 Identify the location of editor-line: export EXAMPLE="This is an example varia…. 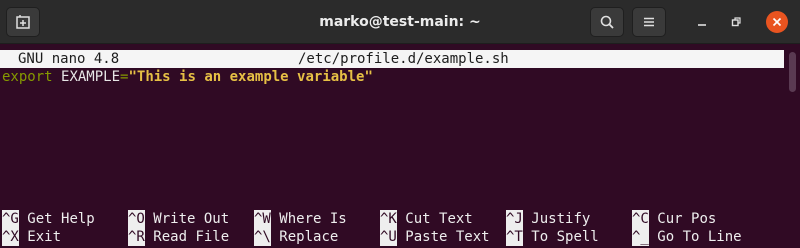
(187, 77).